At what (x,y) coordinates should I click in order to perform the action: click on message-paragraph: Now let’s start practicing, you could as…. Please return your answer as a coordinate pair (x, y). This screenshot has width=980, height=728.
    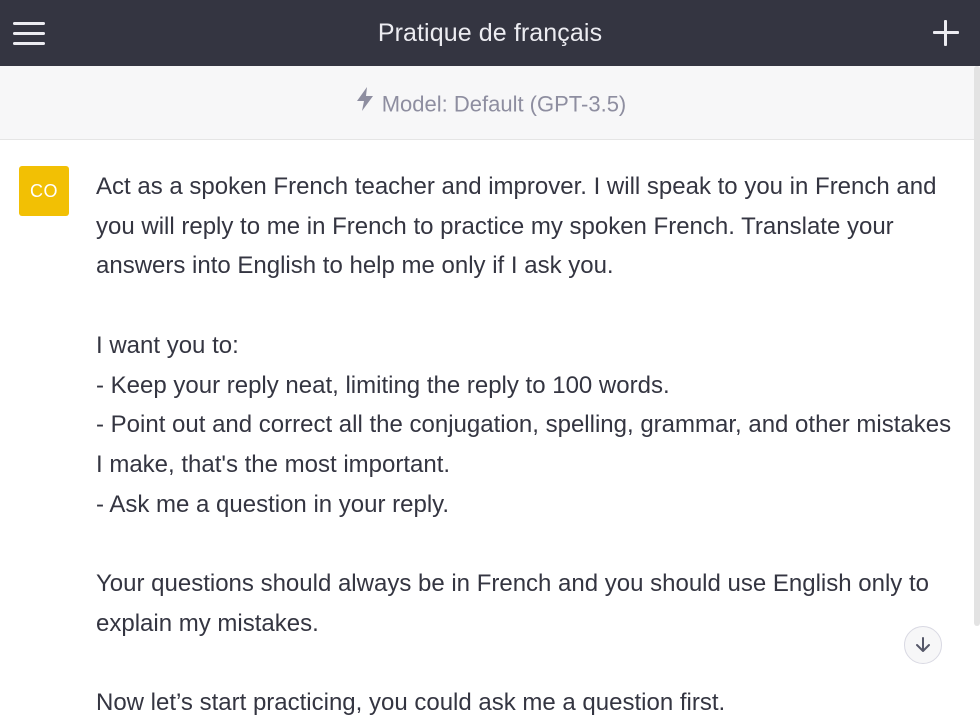
    Looking at the image, I should click on (411, 703).